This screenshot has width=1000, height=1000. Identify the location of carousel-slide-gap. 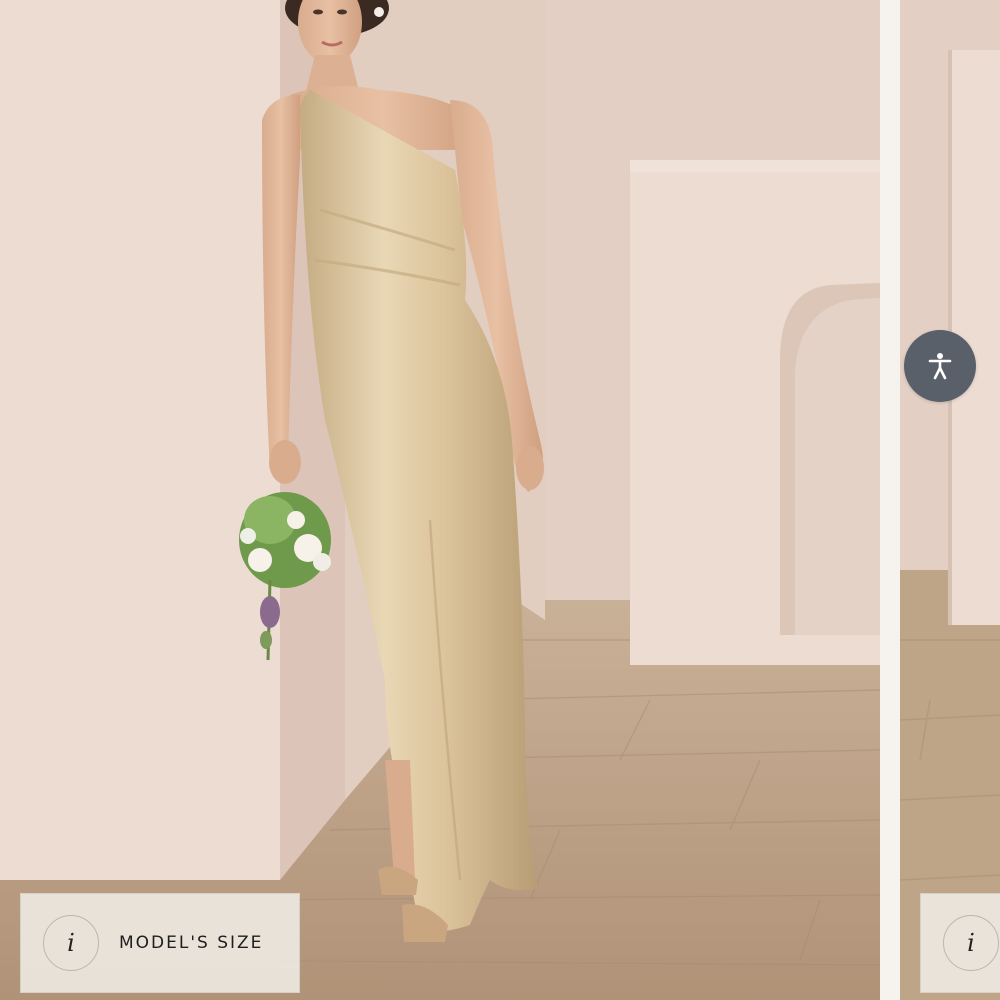
(890, 500).